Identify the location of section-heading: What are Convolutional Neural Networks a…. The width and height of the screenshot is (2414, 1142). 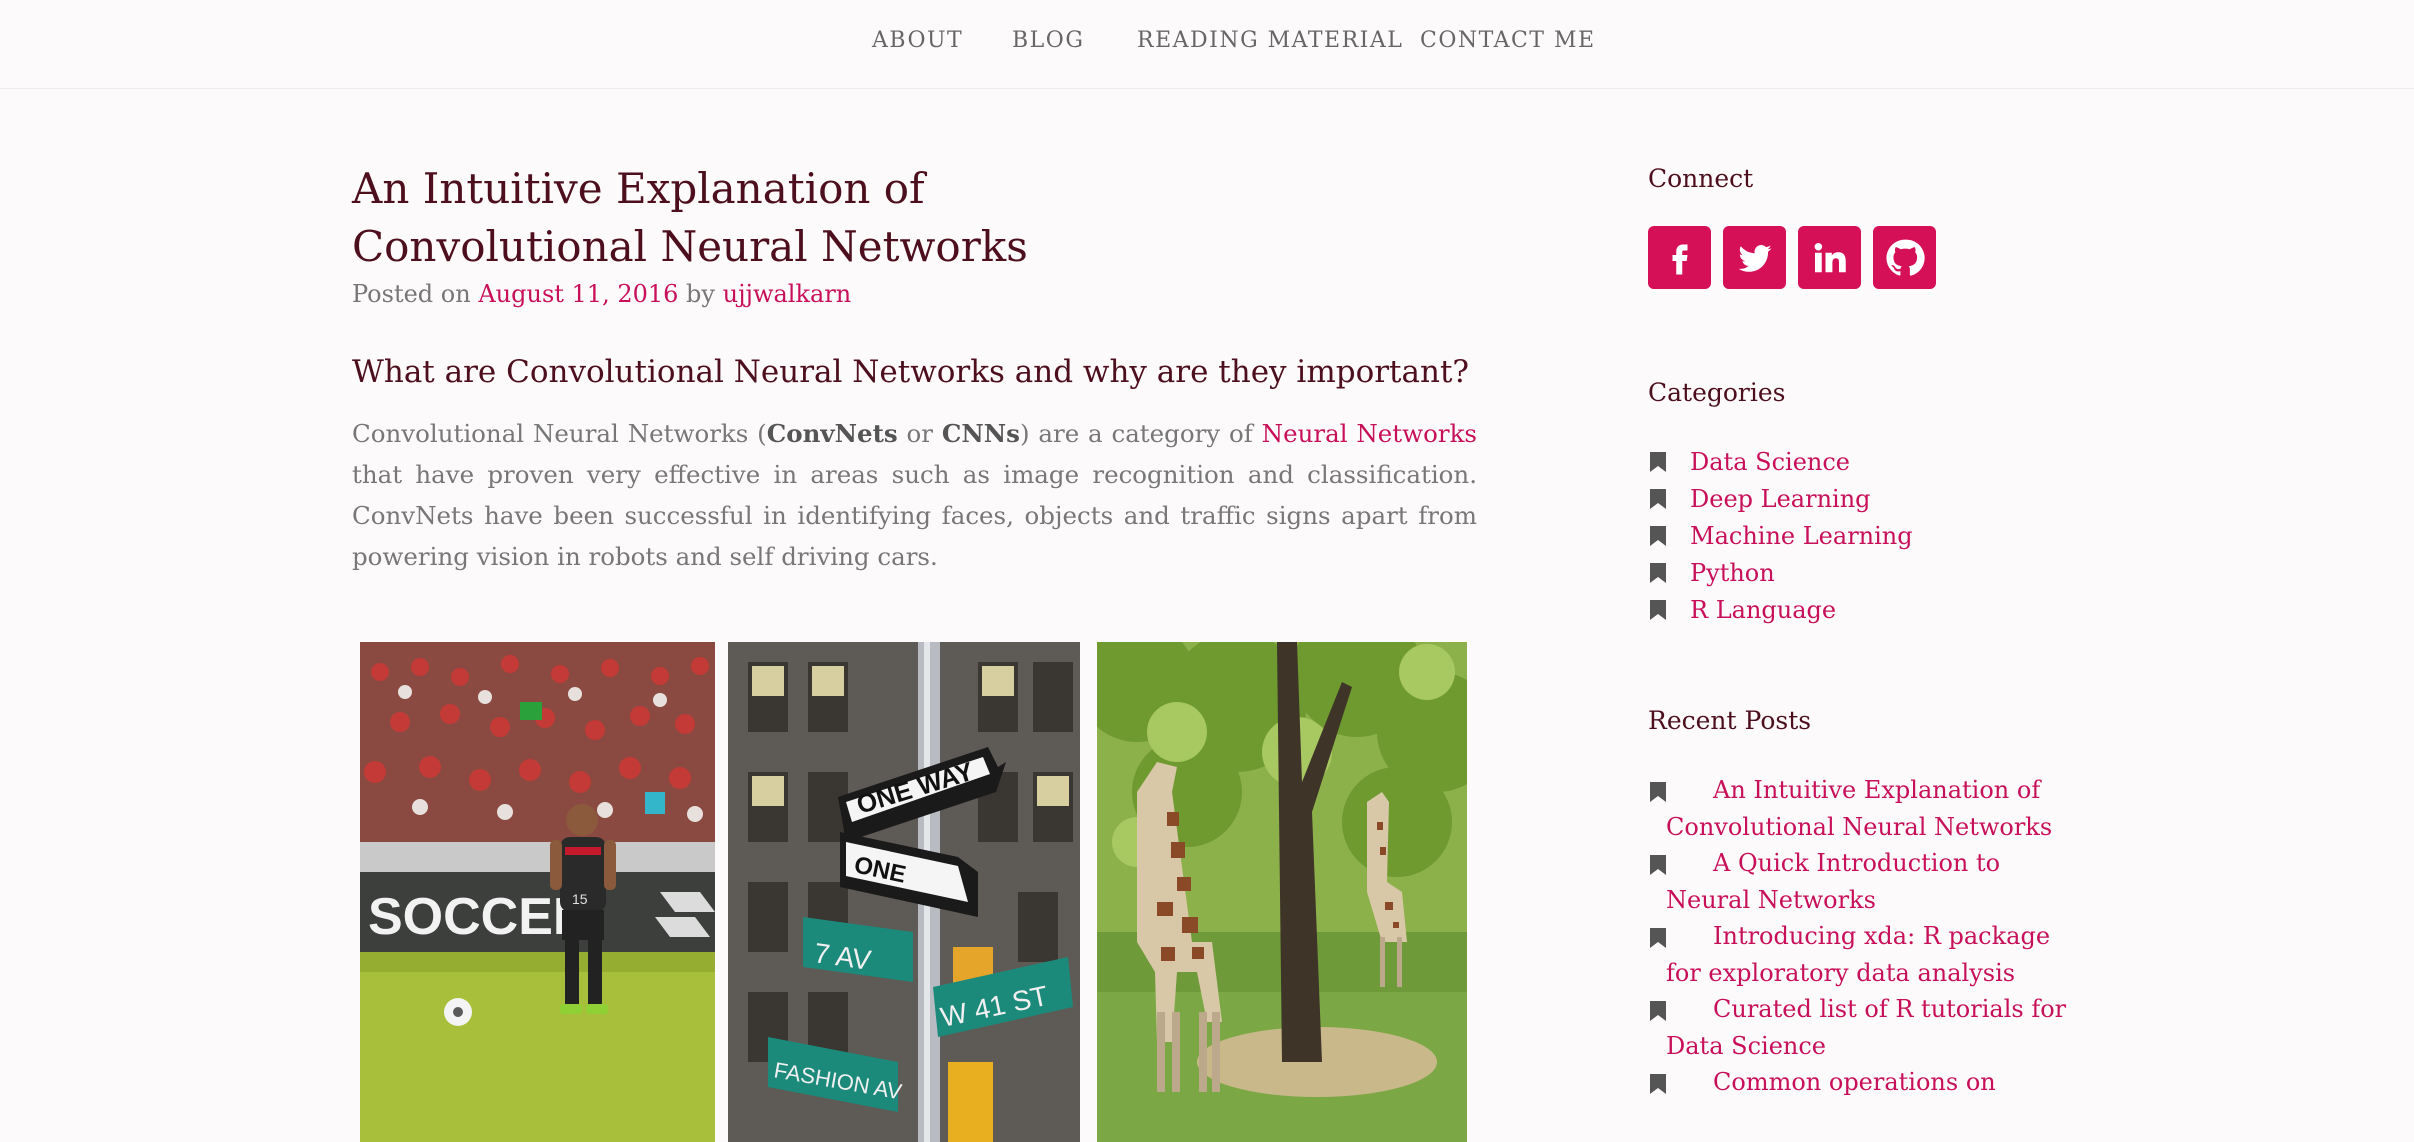
(911, 372).